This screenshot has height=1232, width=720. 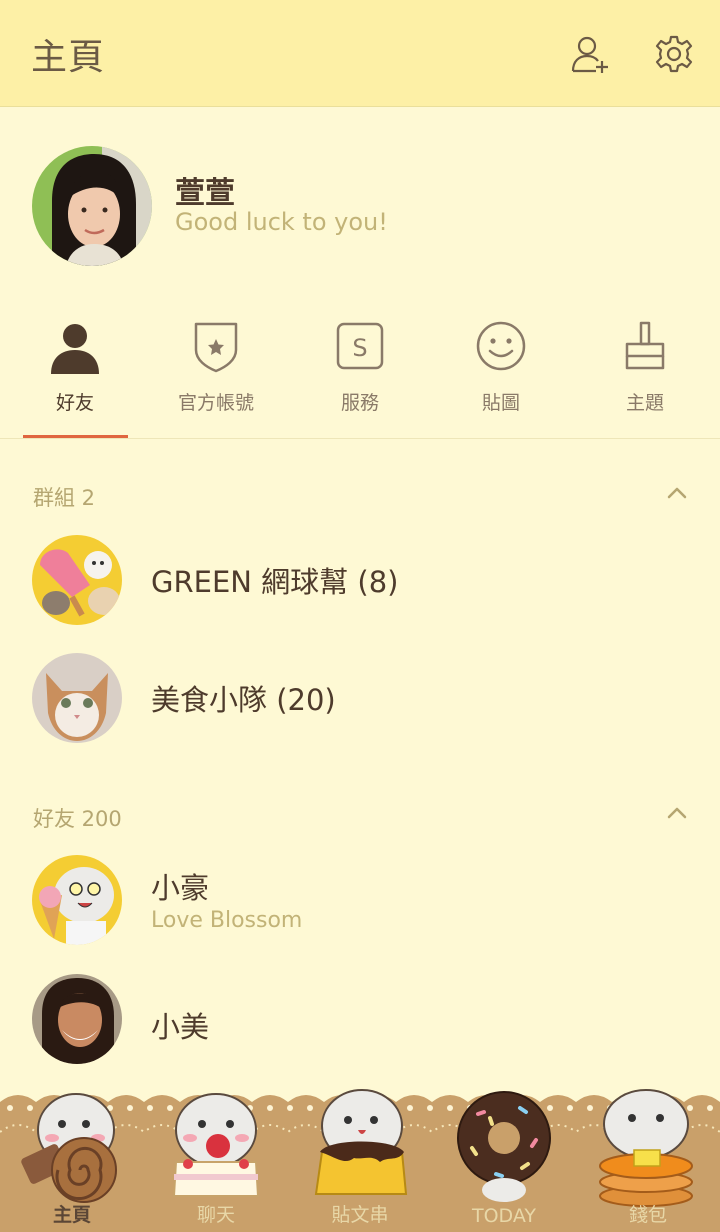 What do you see at coordinates (71, 1215) in the screenshot?
I see `nav-label: 主頁` at bounding box center [71, 1215].